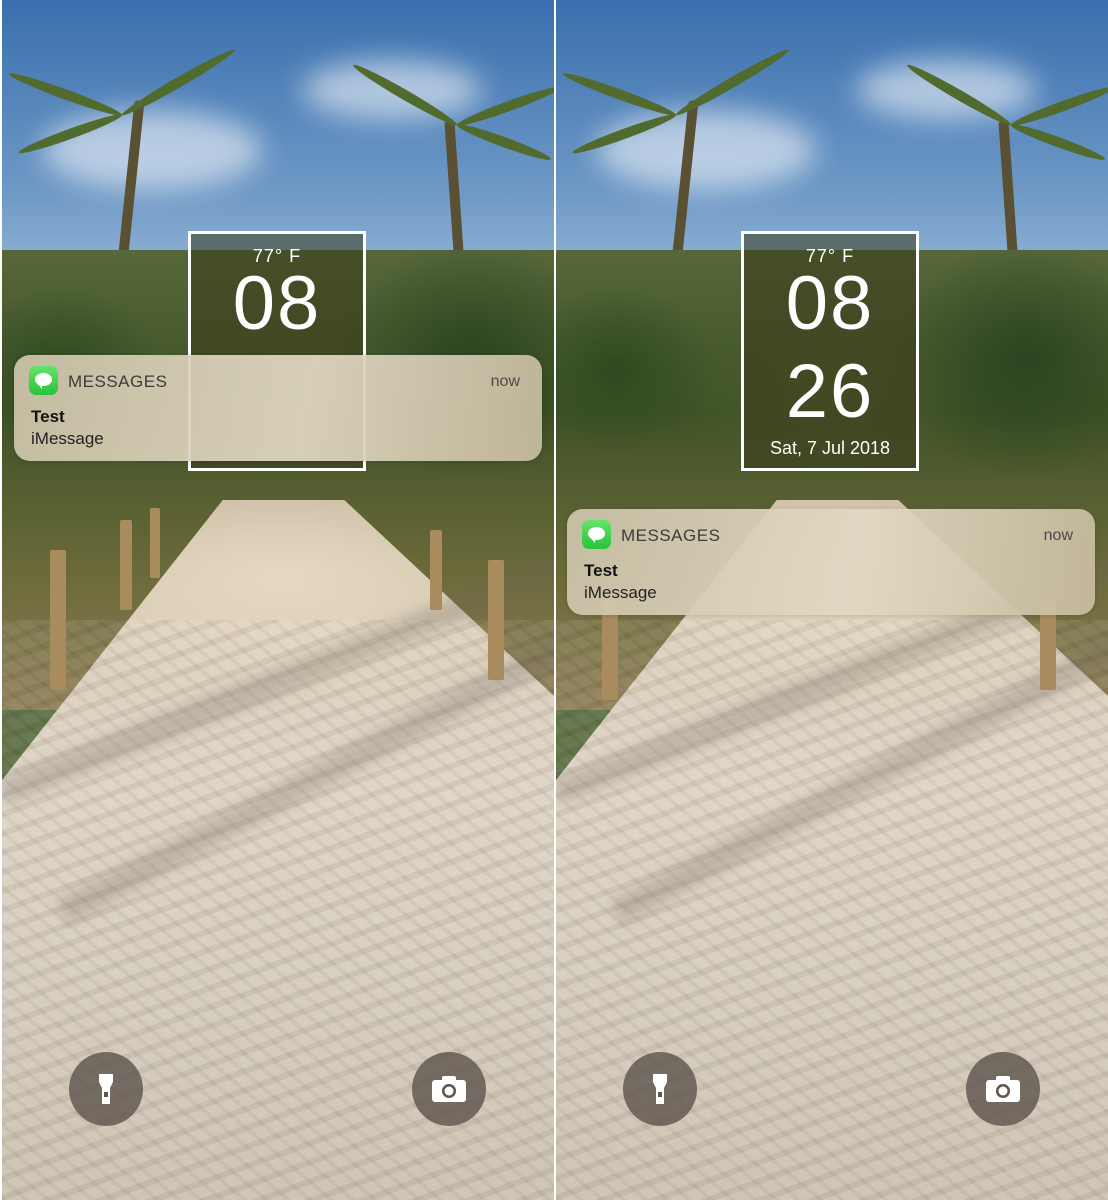 The image size is (1108, 1200). Describe the element at coordinates (830, 448) in the screenshot. I see `clock-date: Sat, 7 Jul 2018` at that location.